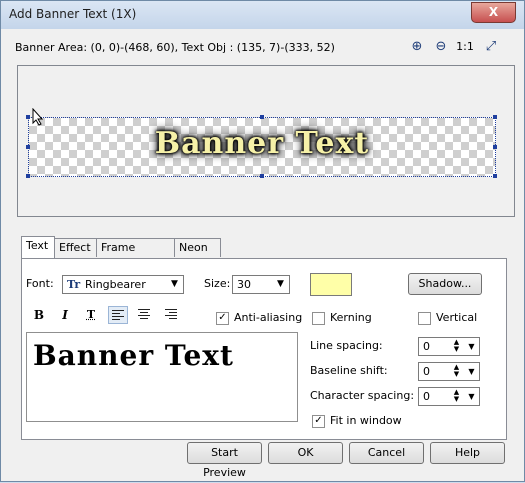 The image size is (525, 483). I want to click on banner-text-object: Banner Text, so click(261, 146).